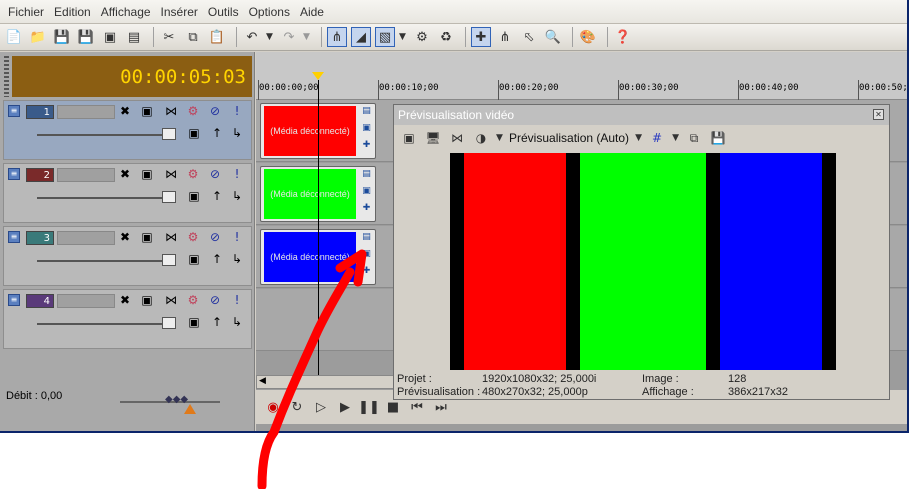 Image resolution: width=909 pixels, height=489 pixels. I want to click on menu-outils: Outils, so click(223, 12).